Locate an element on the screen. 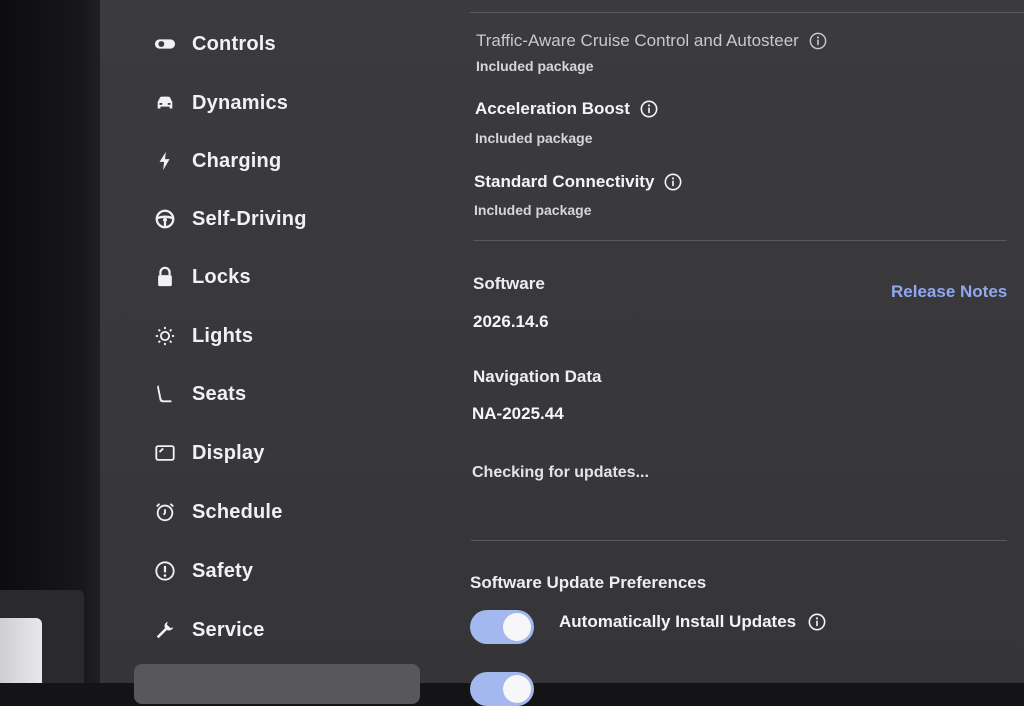  navigation-data-version: NA-2025.44 is located at coordinates (518, 413).